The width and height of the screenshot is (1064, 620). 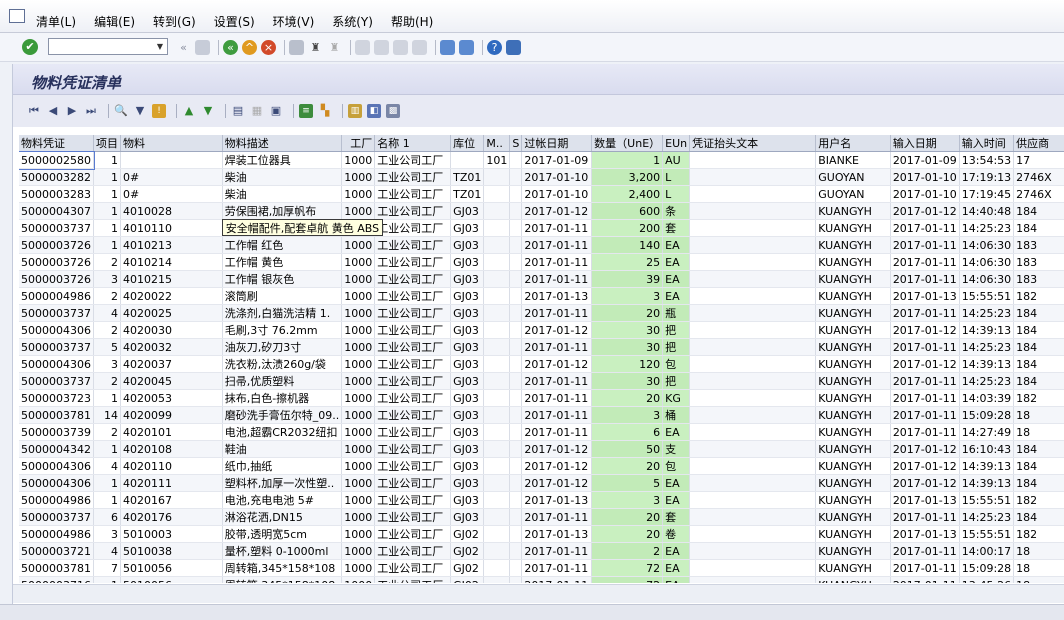 I want to click on details-icon: 🔍, so click(x=121, y=111).